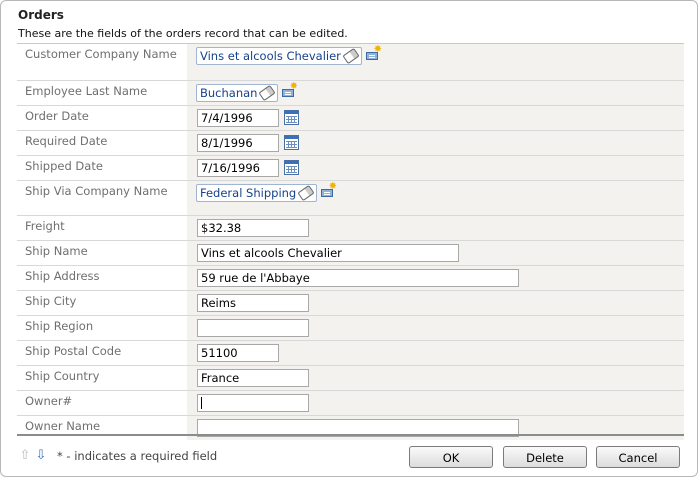 This screenshot has height=479, width=700. Describe the element at coordinates (101, 328) in the screenshot. I see `field-label: Ship Region` at that location.